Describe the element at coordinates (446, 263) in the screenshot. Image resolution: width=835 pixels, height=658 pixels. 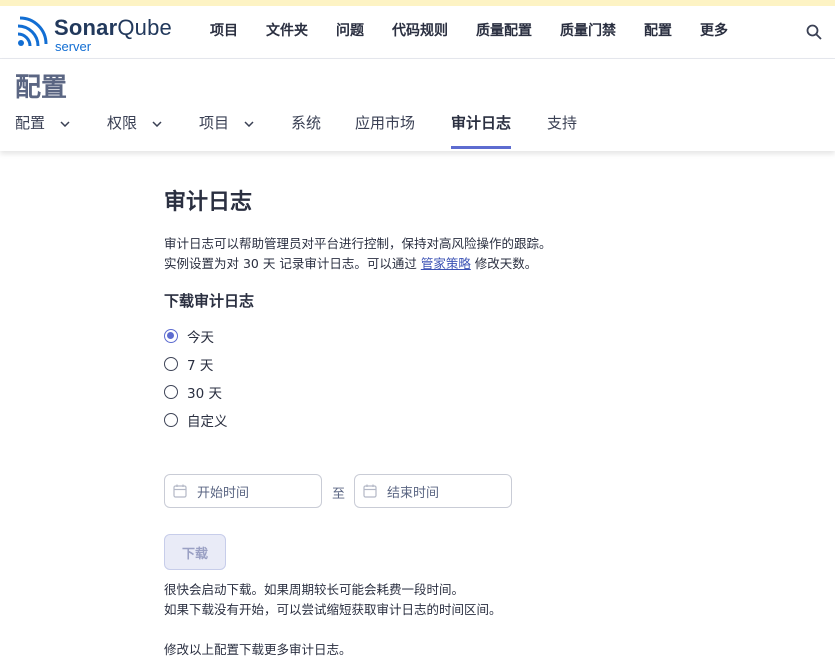
I see `housekeeping-link: 管家策略` at that location.